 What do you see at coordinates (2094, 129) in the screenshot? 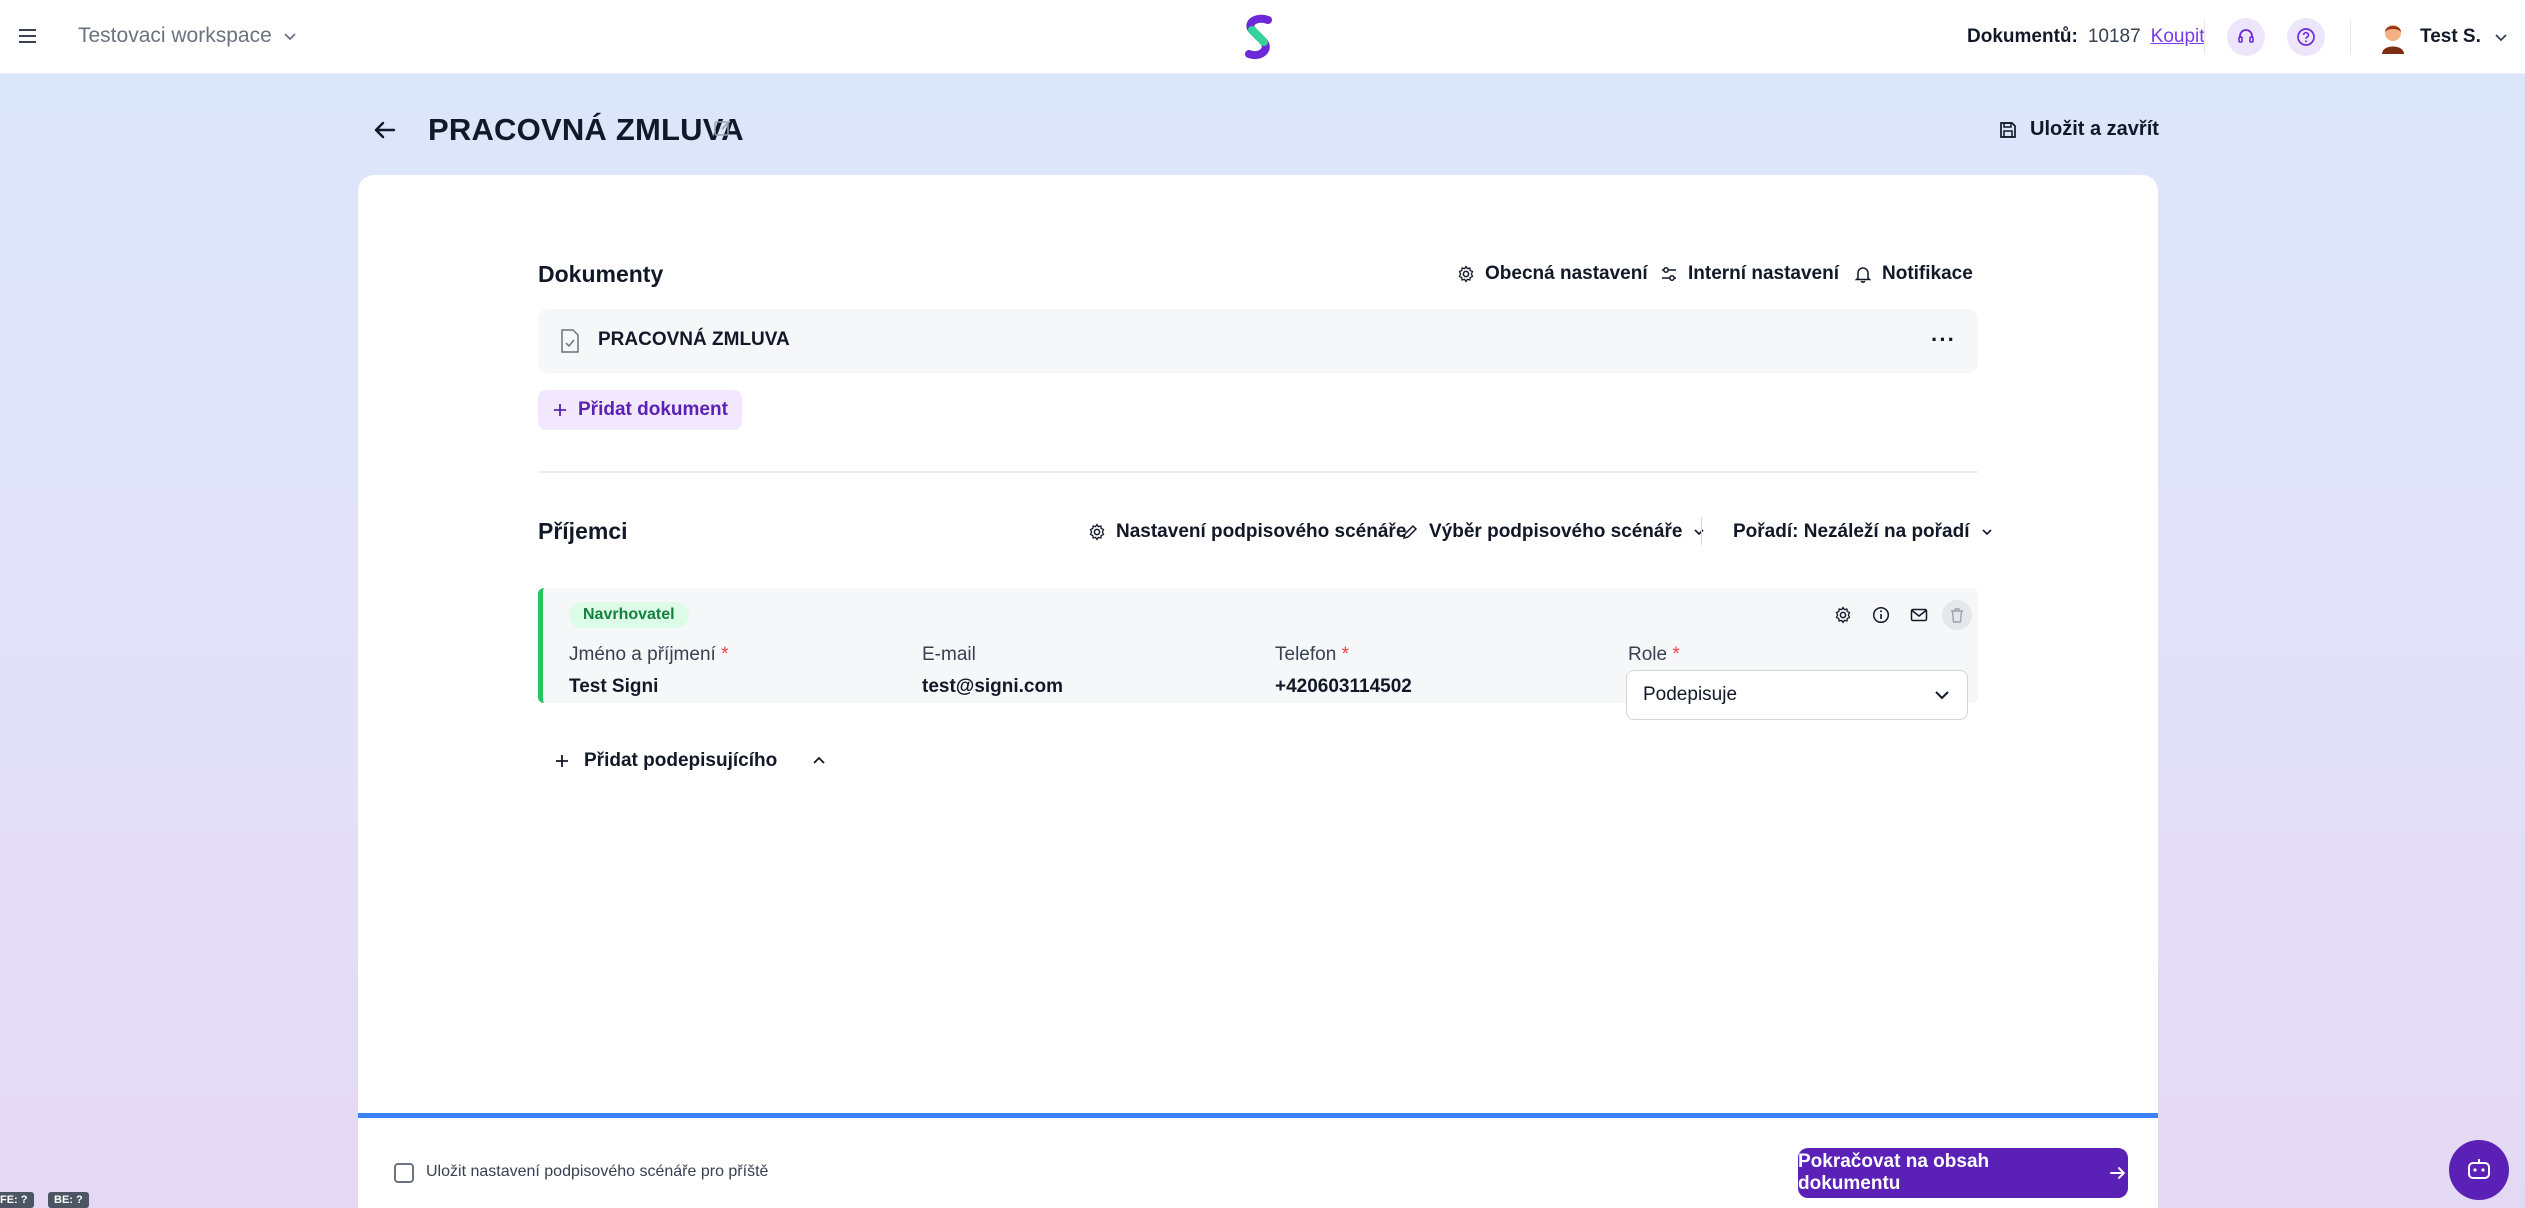
I see `save-and-close-label: Uložit a zavřít` at bounding box center [2094, 129].